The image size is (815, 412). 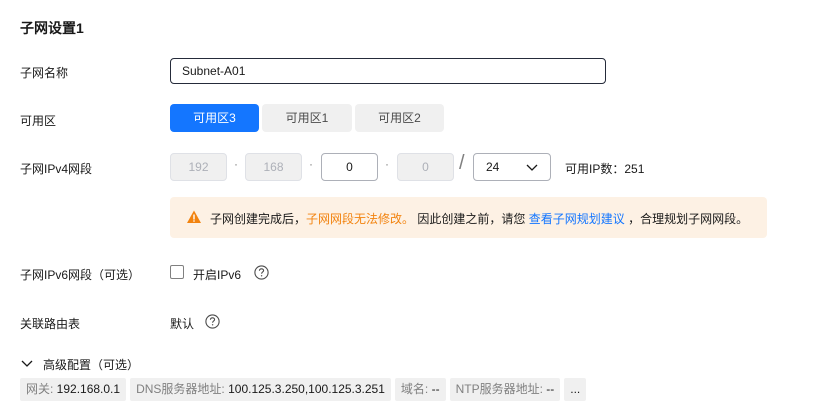 What do you see at coordinates (194, 216) in the screenshot?
I see `warning-icon` at bounding box center [194, 216].